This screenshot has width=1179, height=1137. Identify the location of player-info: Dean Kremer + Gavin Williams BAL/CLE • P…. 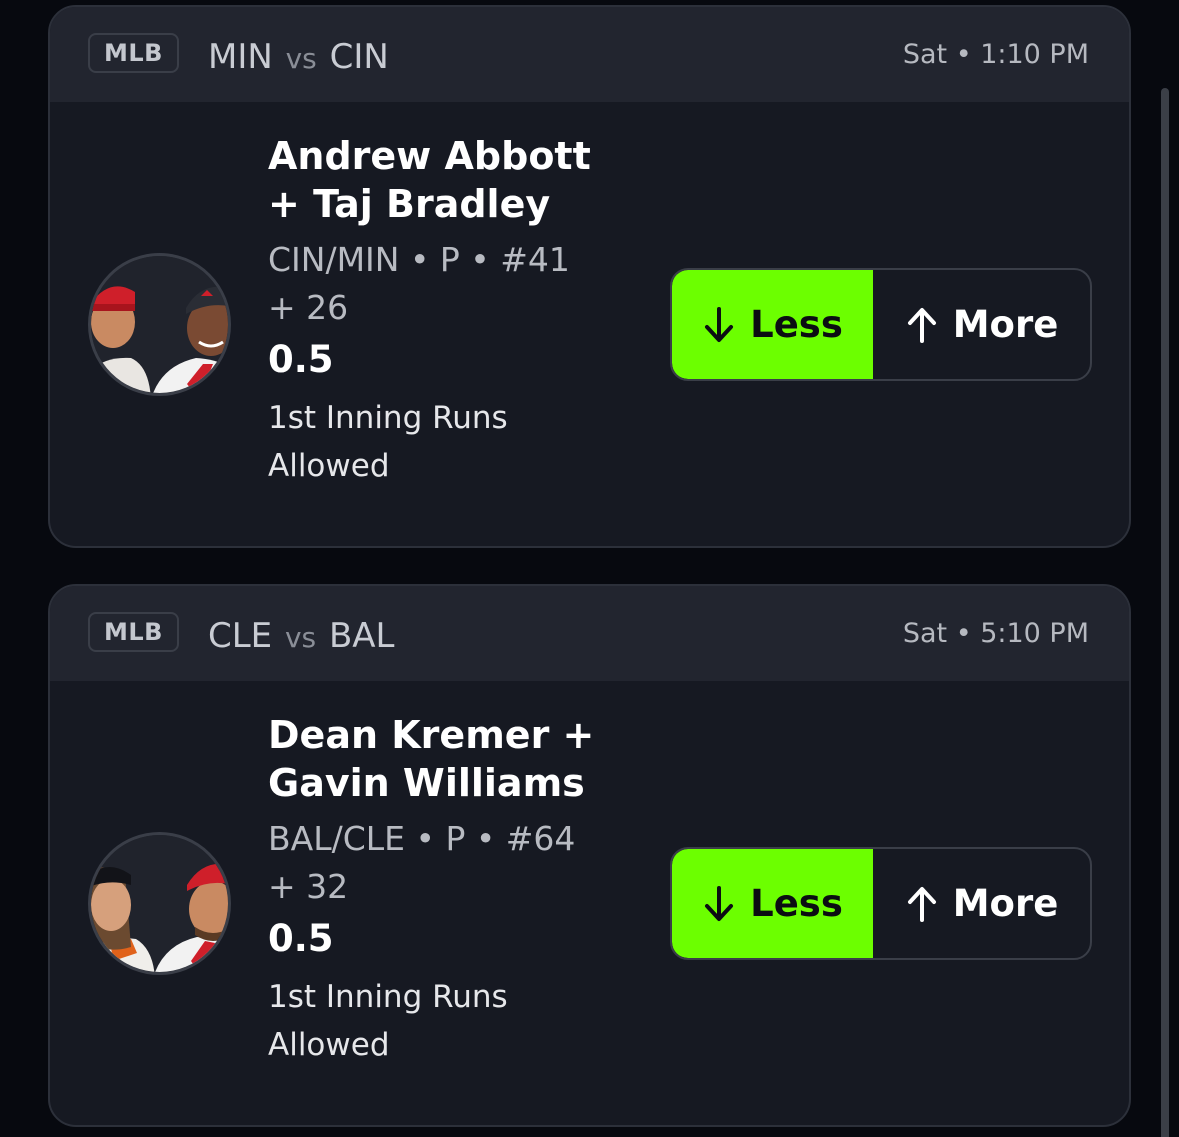
(453, 890).